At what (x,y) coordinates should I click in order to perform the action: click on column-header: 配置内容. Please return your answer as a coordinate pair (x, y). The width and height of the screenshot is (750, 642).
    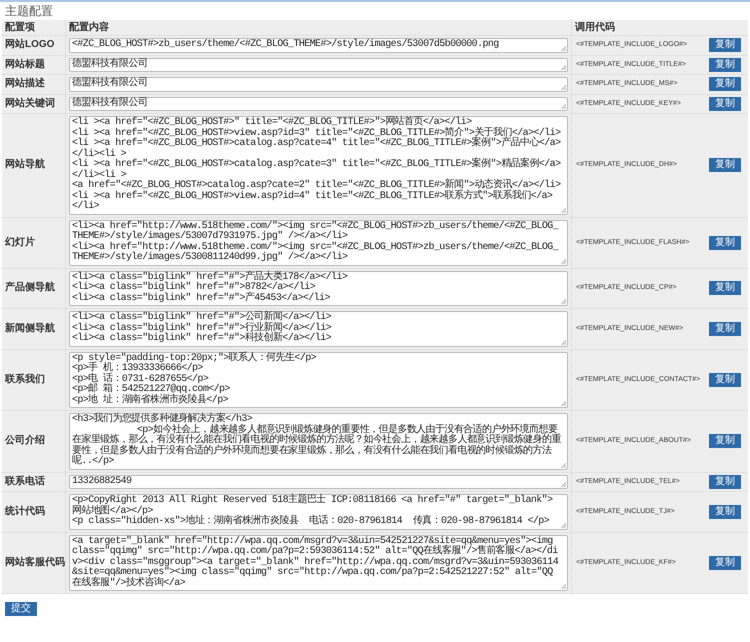
    Looking at the image, I should click on (89, 27).